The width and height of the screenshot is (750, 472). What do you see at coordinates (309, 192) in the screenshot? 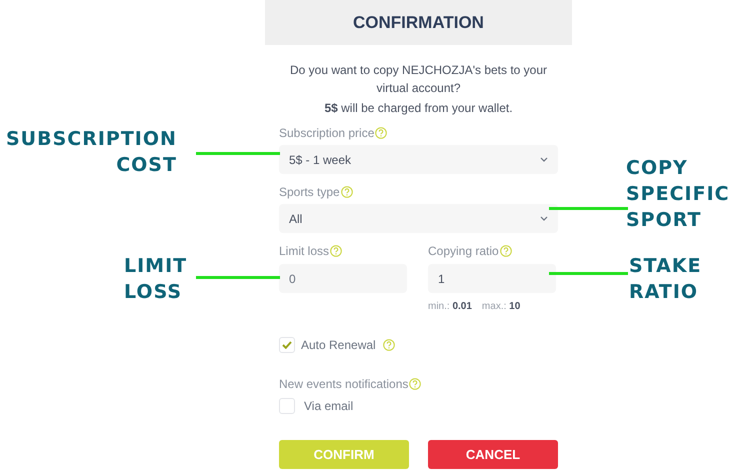
I see `field-label: Sports type` at bounding box center [309, 192].